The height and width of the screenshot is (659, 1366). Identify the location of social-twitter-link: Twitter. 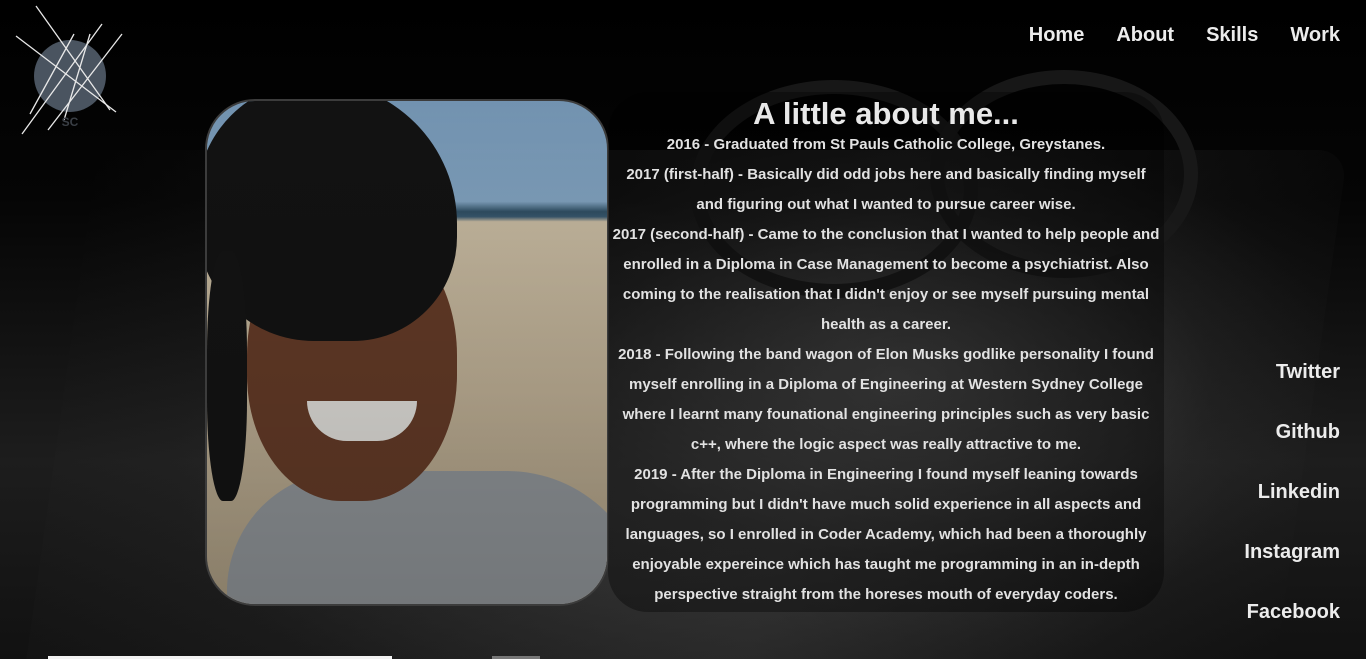
(1308, 372).